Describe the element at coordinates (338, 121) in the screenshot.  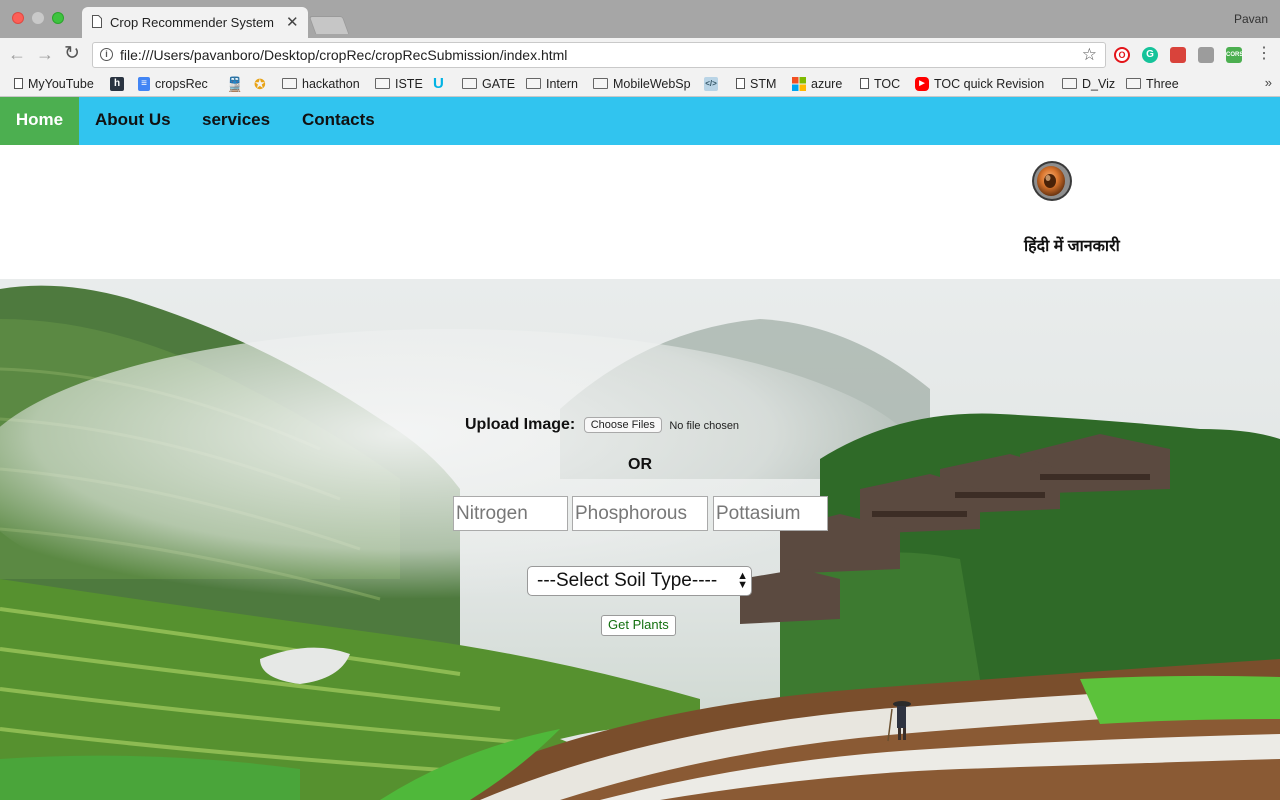
I see `nav-contacts-link: Contacts` at that location.